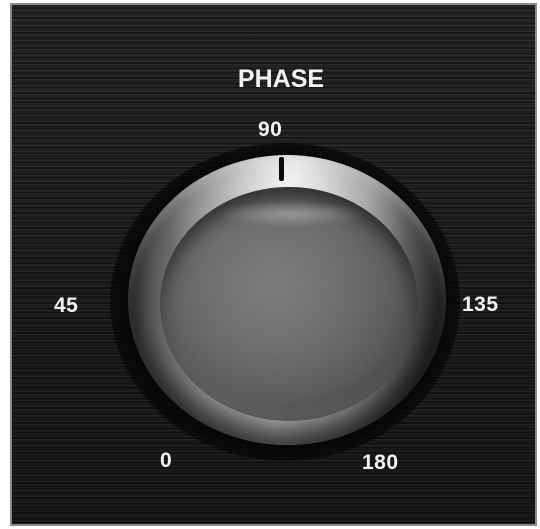 The width and height of the screenshot is (540, 529). What do you see at coordinates (281, 169) in the screenshot?
I see `knob-pointer-mark` at bounding box center [281, 169].